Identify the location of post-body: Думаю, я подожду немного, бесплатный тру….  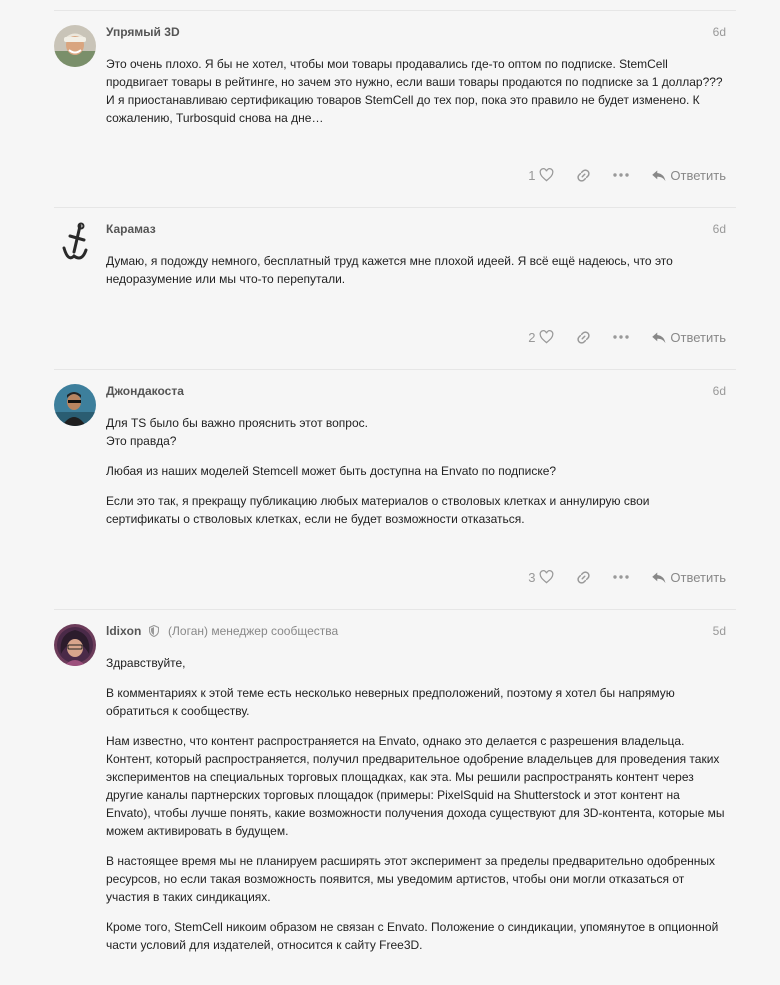
(416, 276).